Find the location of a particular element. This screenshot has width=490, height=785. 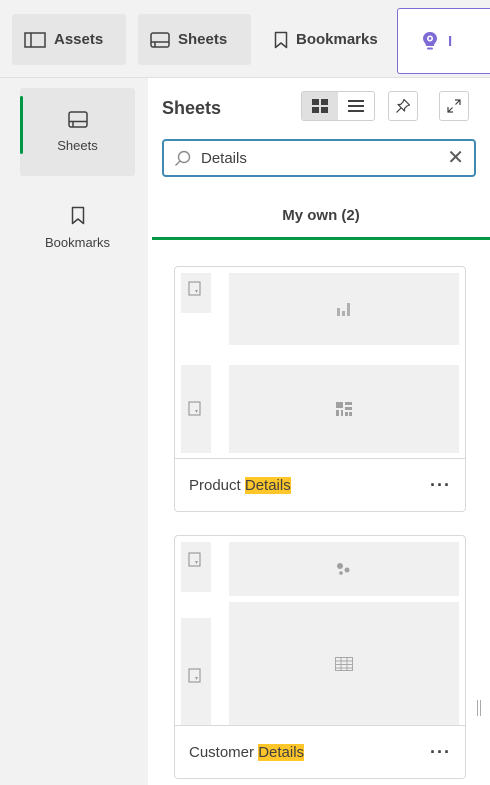

bookmarks-label: Bookmarks is located at coordinates (337, 39).